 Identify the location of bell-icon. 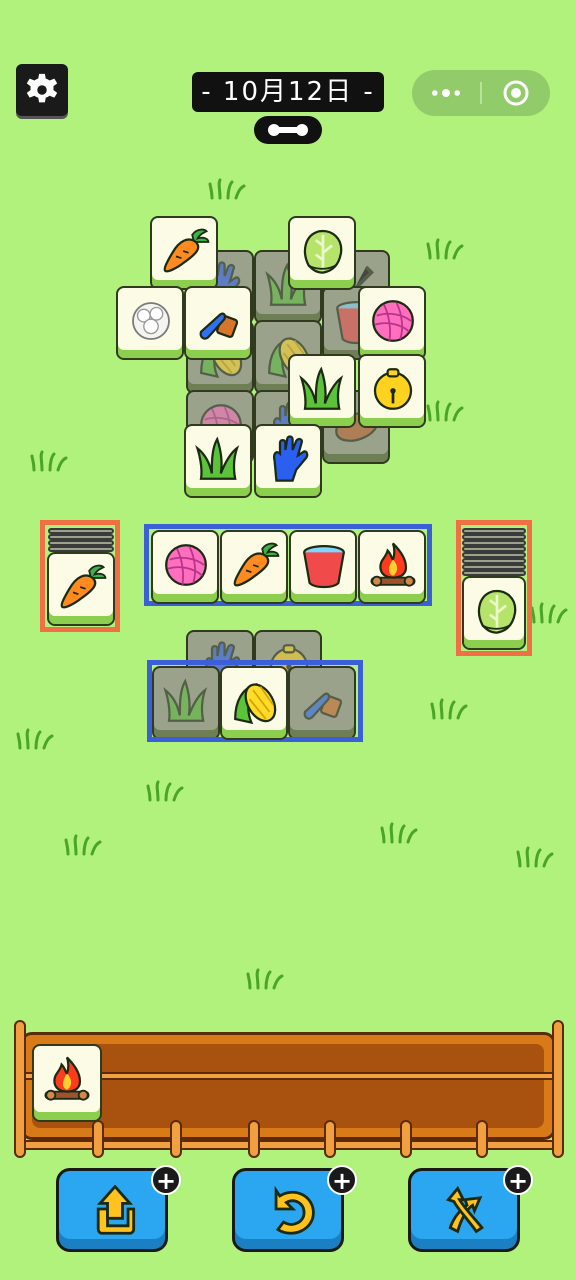
(393, 389).